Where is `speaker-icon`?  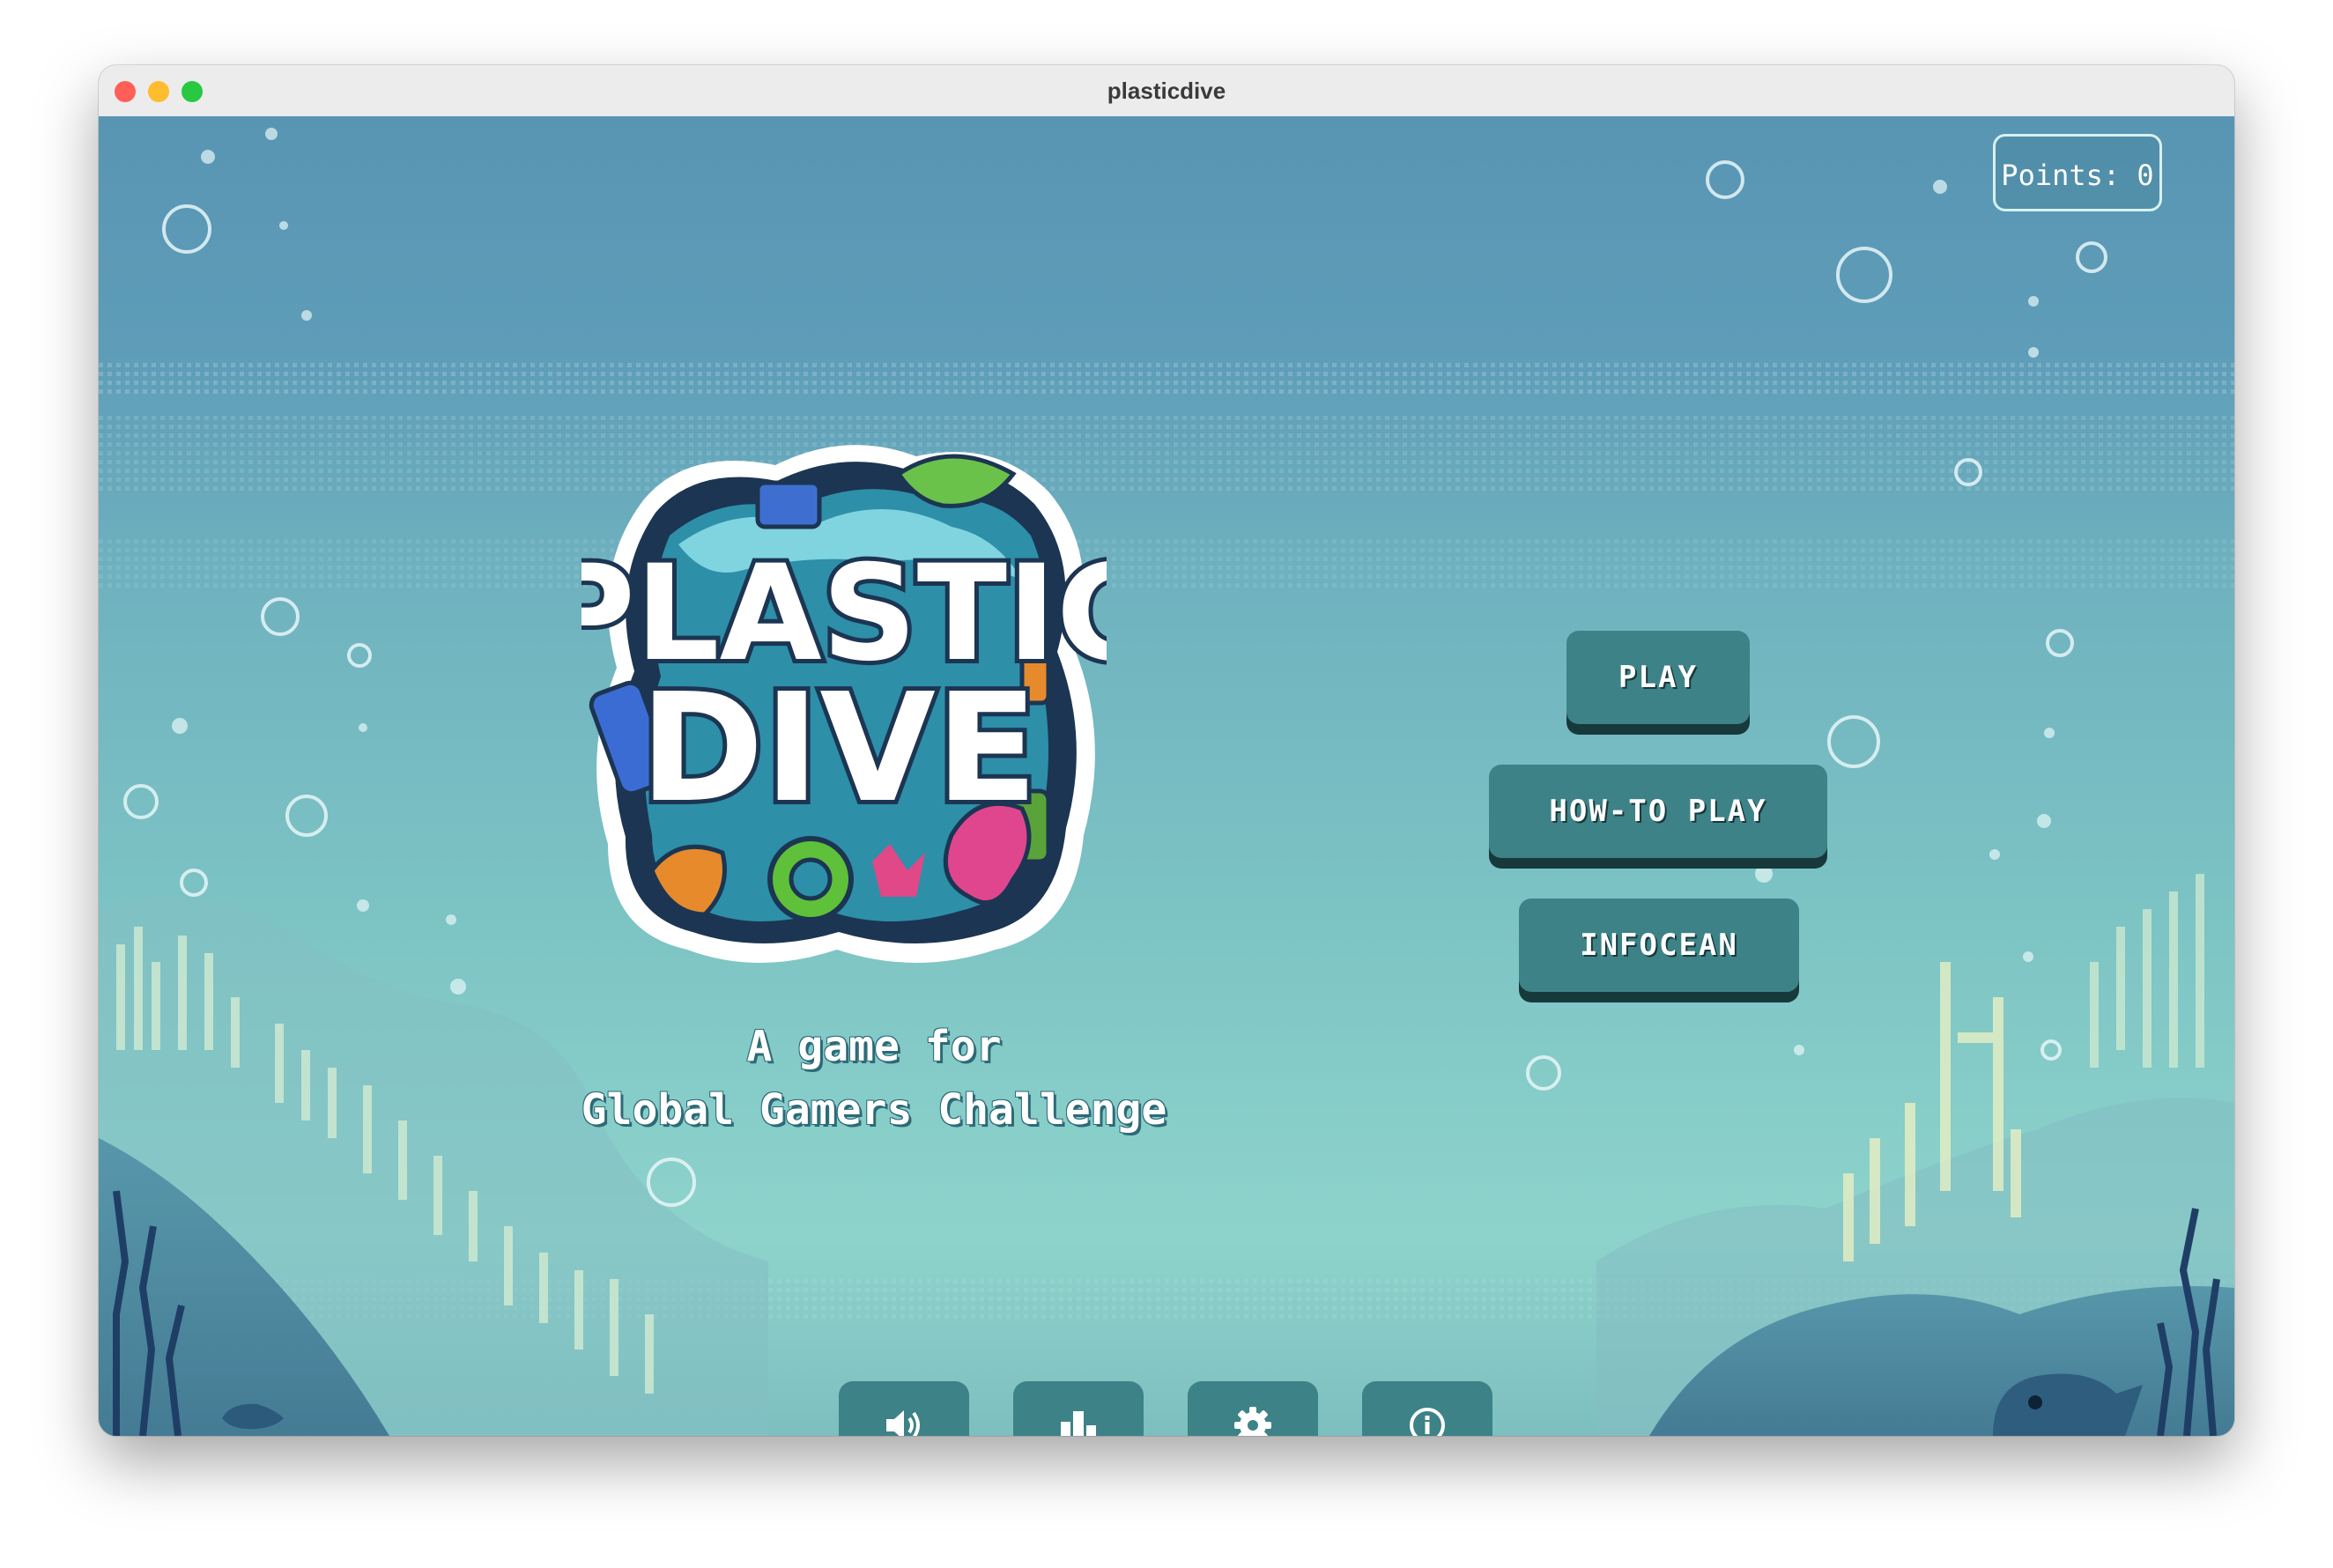
speaker-icon is located at coordinates (903, 1423).